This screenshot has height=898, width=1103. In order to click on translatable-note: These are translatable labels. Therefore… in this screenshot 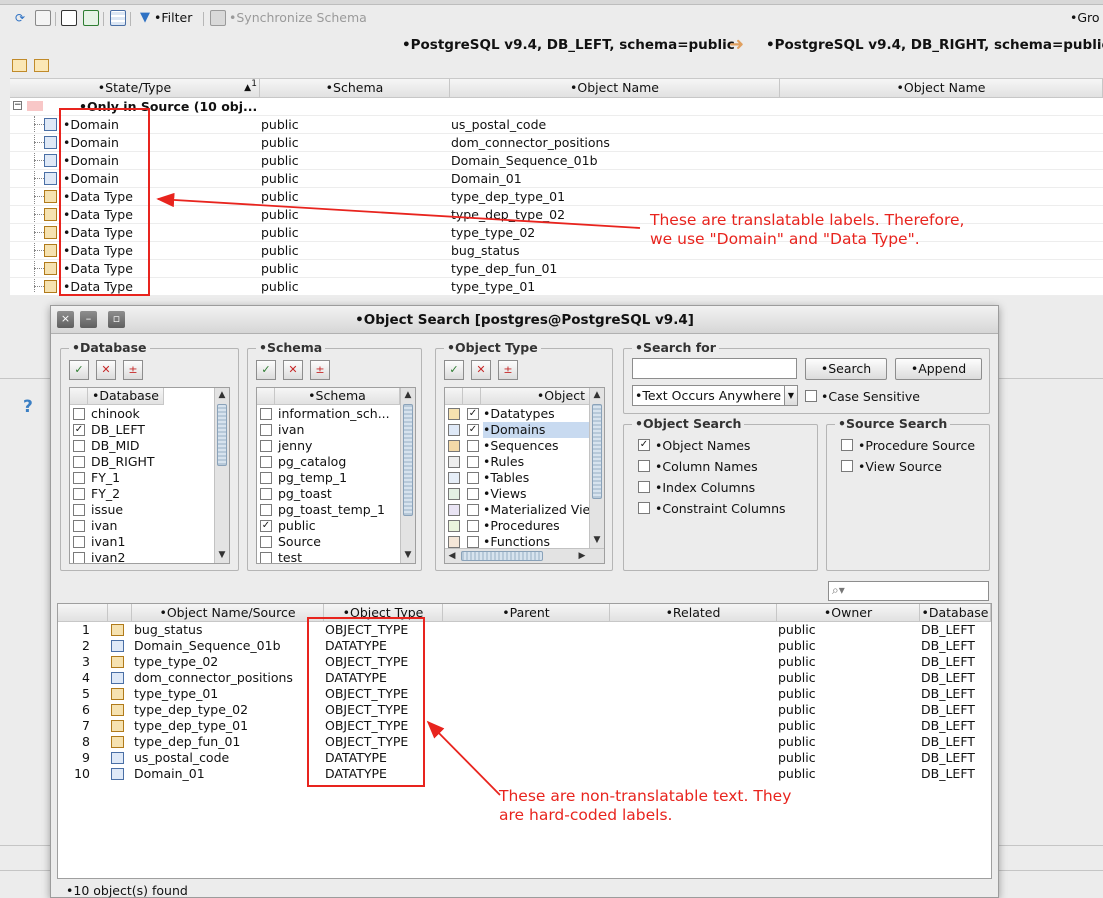, I will do `click(807, 230)`.